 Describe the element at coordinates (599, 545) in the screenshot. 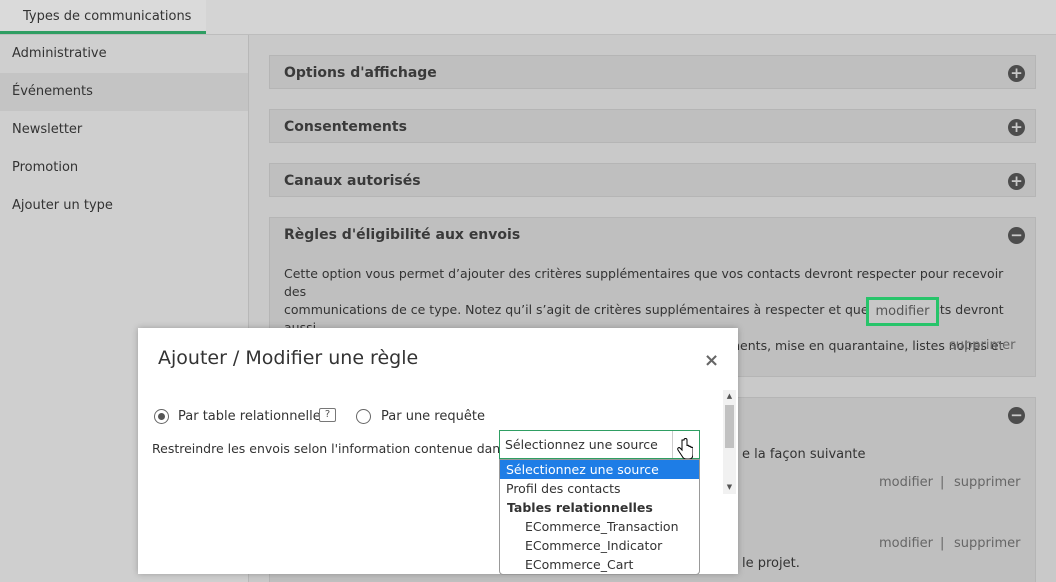

I see `dropdown-option-ecommerce-indicator: ECommerce_Indicator` at that location.